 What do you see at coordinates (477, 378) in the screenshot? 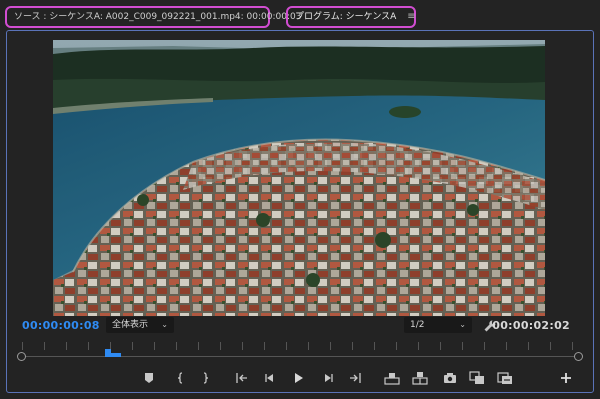
I see `compare-view-icon` at bounding box center [477, 378].